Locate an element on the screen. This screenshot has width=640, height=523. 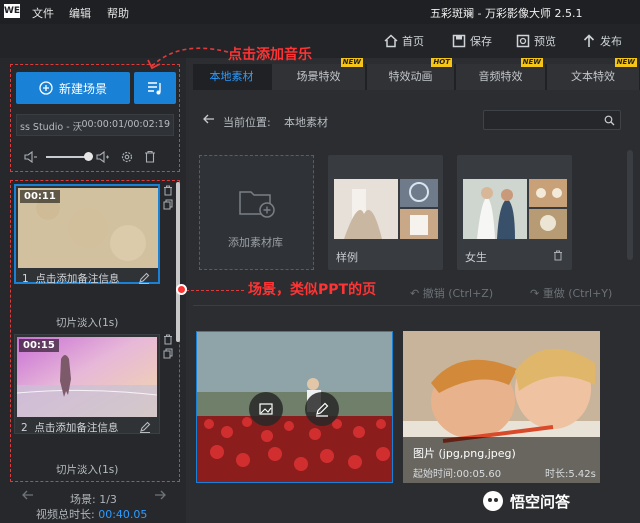
plus-circle-icon is located at coordinates (46, 88).